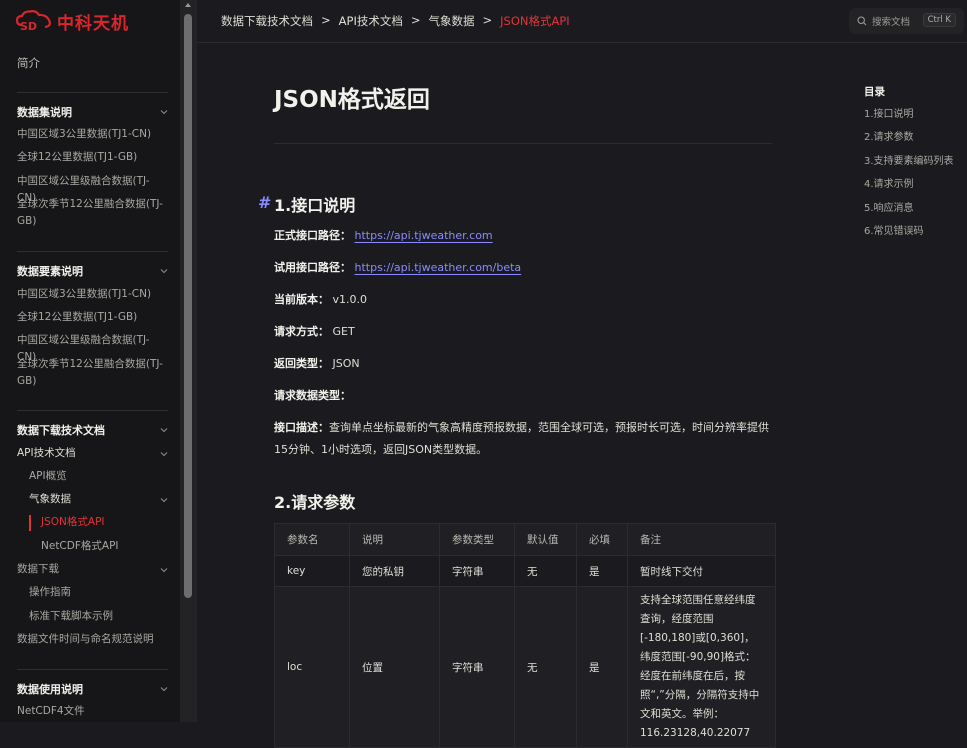  Describe the element at coordinates (46, 453) in the screenshot. I see `sidebar-item-label: API技术文档` at that location.